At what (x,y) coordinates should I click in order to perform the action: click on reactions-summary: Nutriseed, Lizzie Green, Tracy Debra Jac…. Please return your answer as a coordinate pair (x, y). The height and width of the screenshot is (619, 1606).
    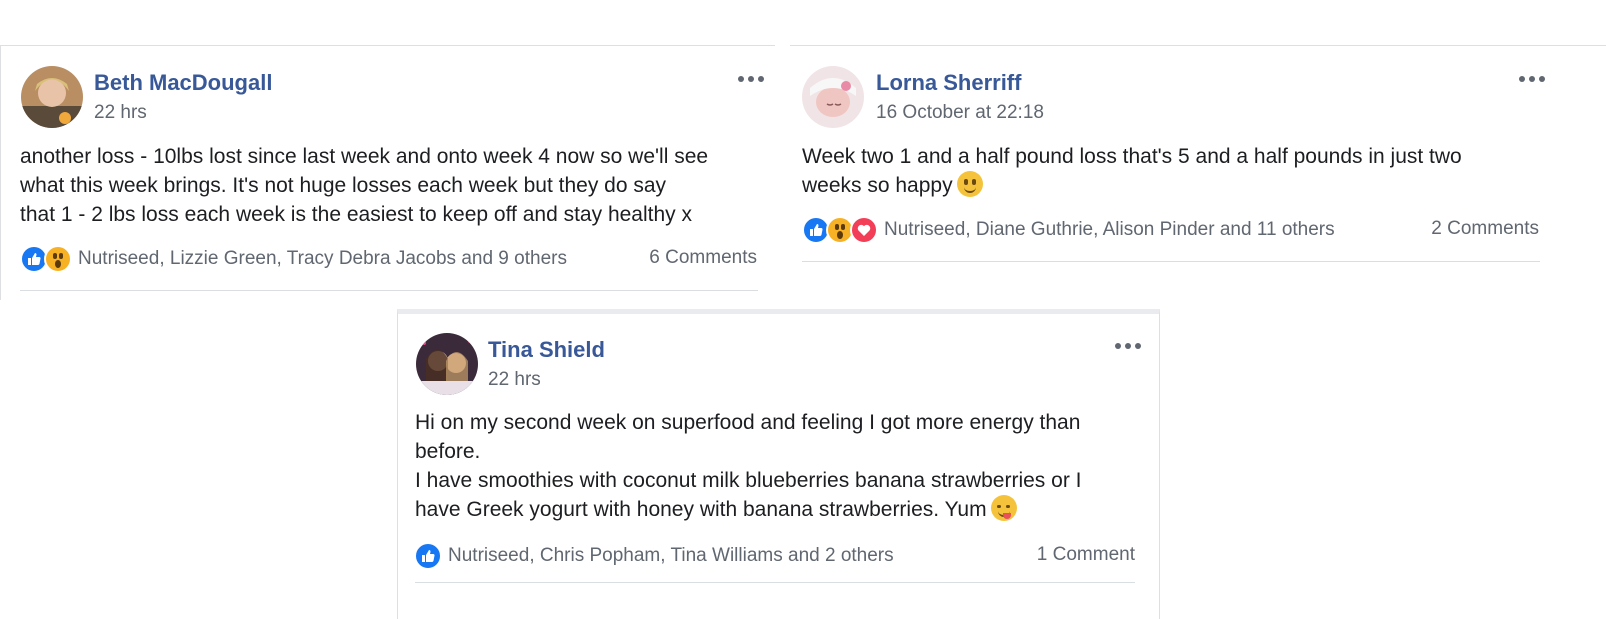
    Looking at the image, I should click on (293, 259).